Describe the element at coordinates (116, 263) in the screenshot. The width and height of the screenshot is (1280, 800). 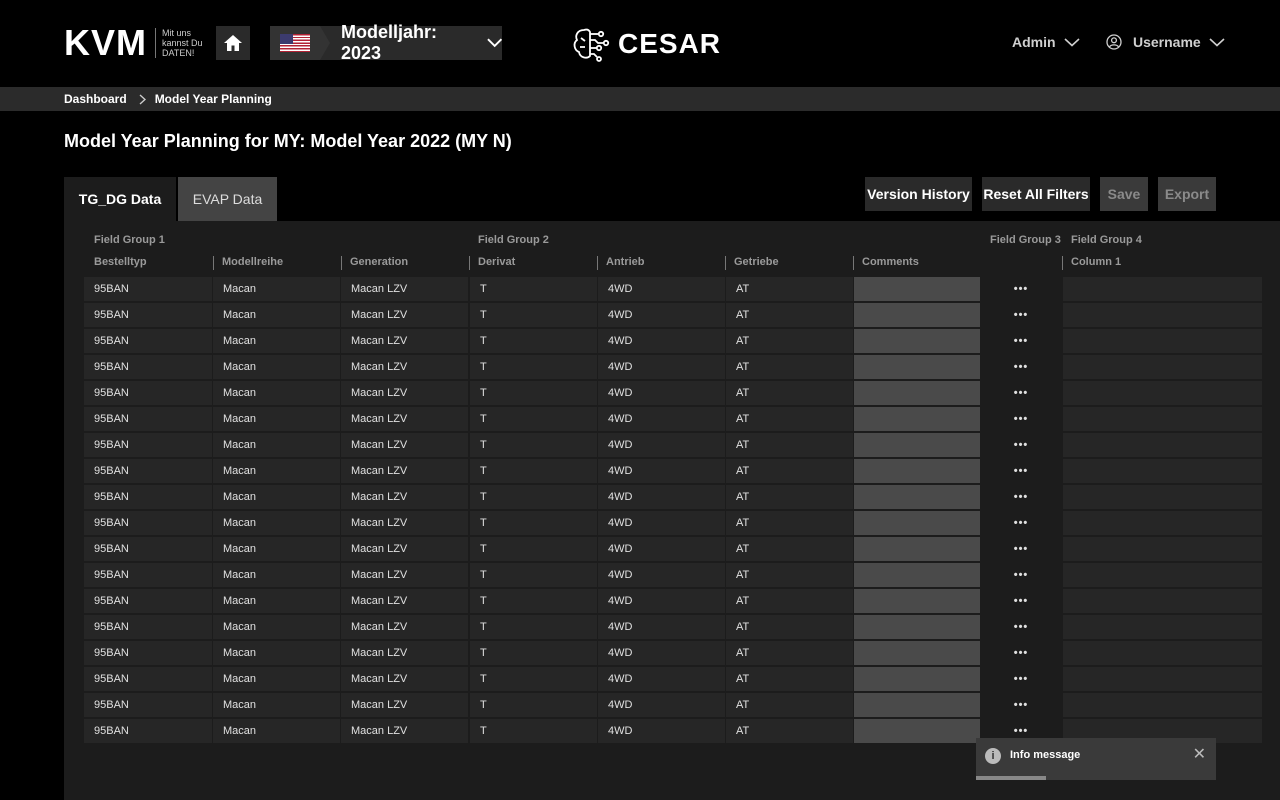
I see `column-header-bestelltyp: Bestelltyp` at that location.